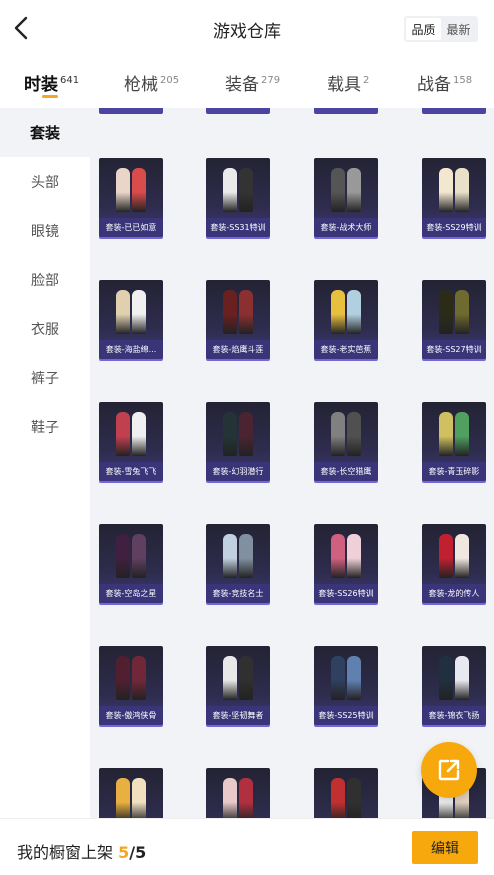 The image size is (494, 875). I want to click on sort-toggle: 品质 最新, so click(441, 29).